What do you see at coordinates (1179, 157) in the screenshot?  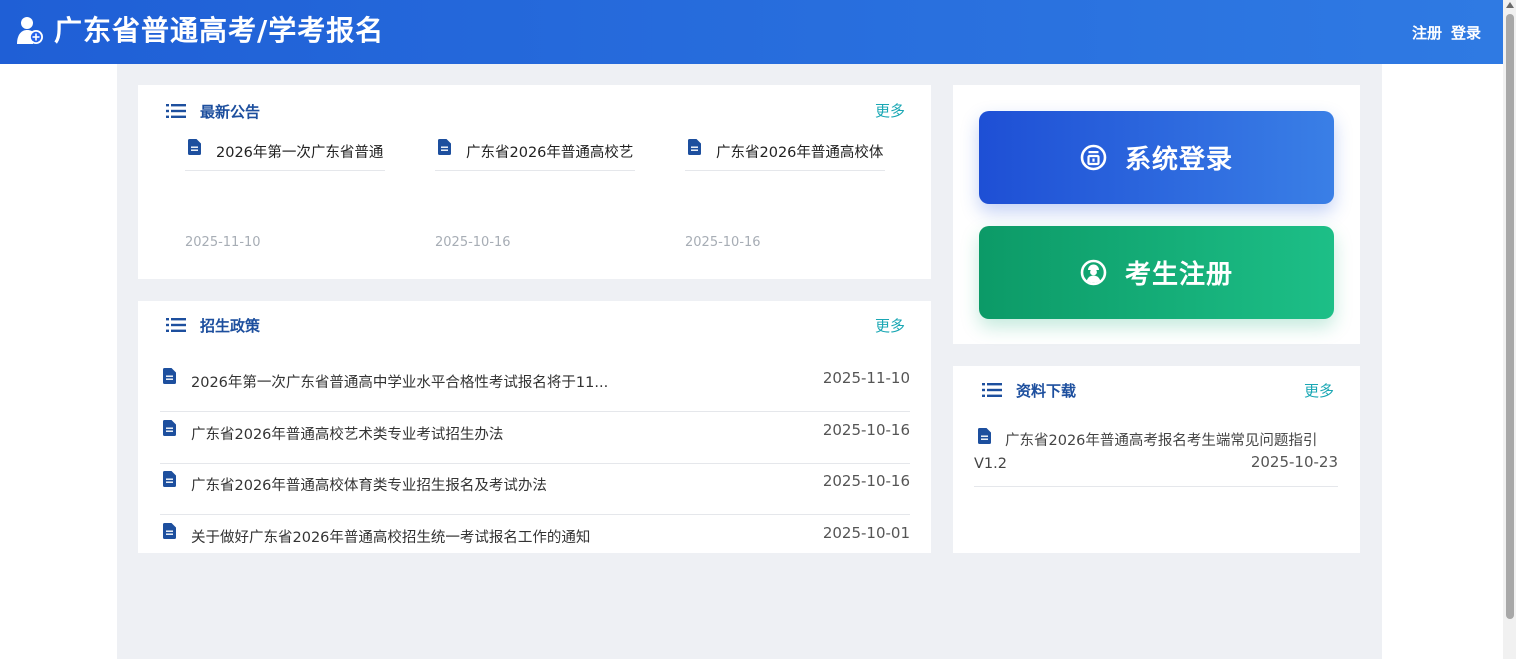 I see `system-login-label: 系统登录` at bounding box center [1179, 157].